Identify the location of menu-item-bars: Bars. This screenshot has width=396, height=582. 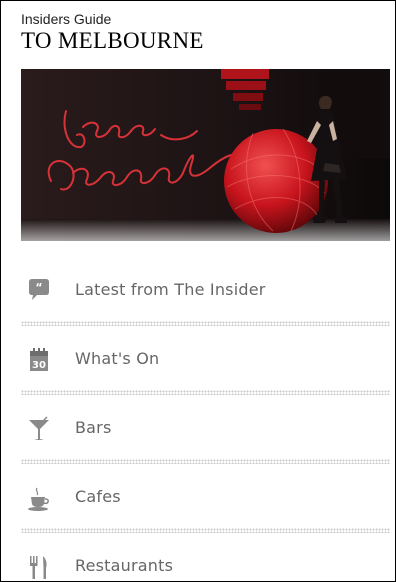
(205, 429).